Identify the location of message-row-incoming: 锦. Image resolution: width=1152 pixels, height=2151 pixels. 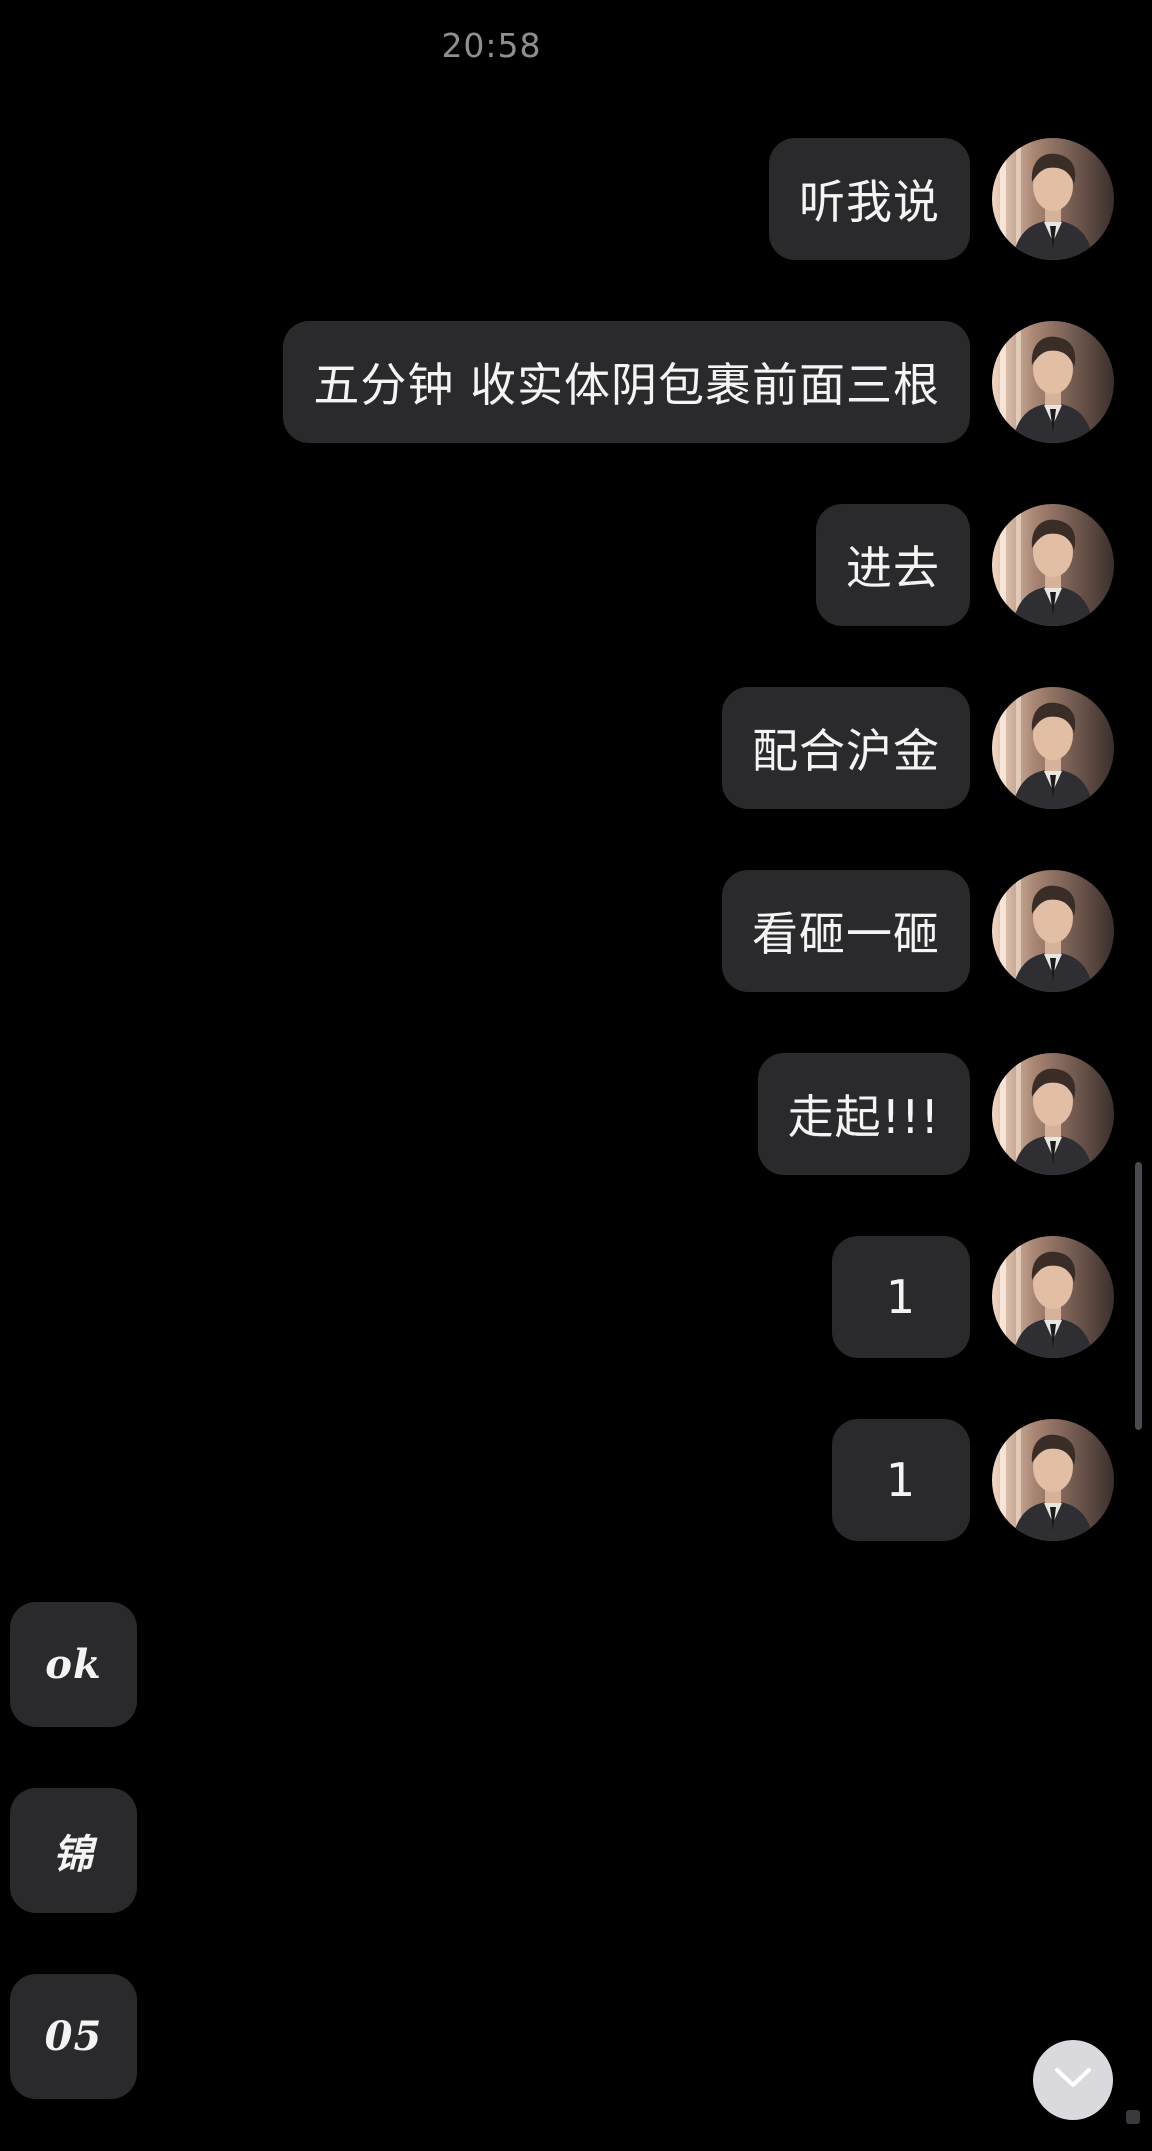
(73, 1850).